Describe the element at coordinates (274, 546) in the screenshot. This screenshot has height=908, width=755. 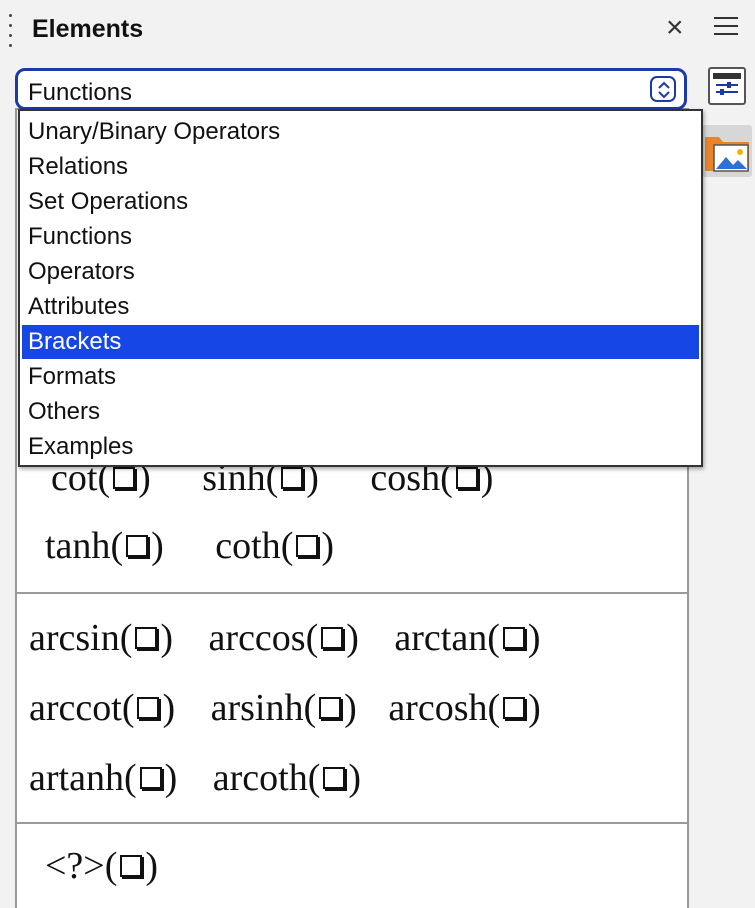
I see `element-coth: coth()` at that location.